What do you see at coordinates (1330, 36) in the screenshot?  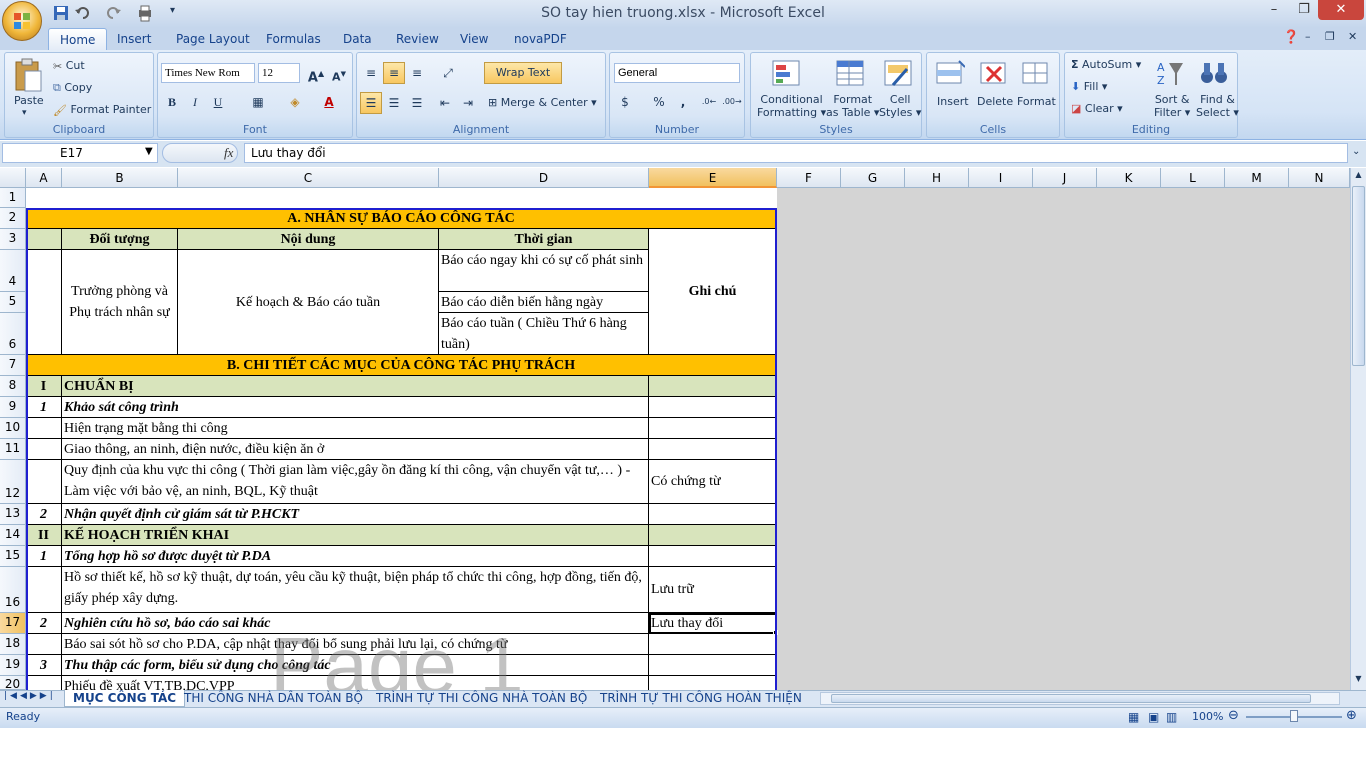 I see `ribbon-restore-icon: ❐` at bounding box center [1330, 36].